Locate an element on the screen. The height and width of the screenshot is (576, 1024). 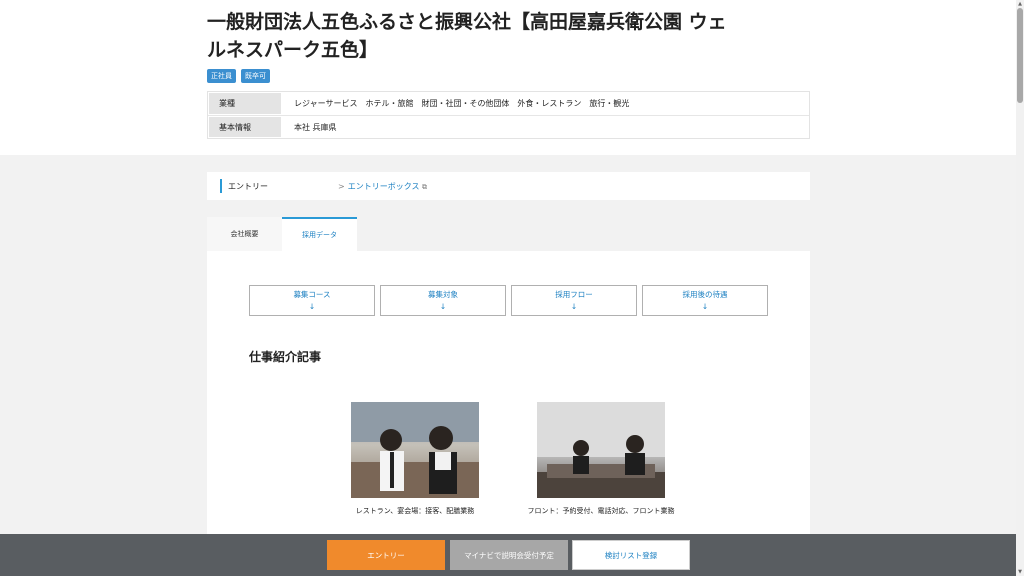
company-title: 一般財団法人五色ふるさと振興公社【高田屋嘉兵衛公園 ウェルネスパーク五色】 is located at coordinates (467, 36).